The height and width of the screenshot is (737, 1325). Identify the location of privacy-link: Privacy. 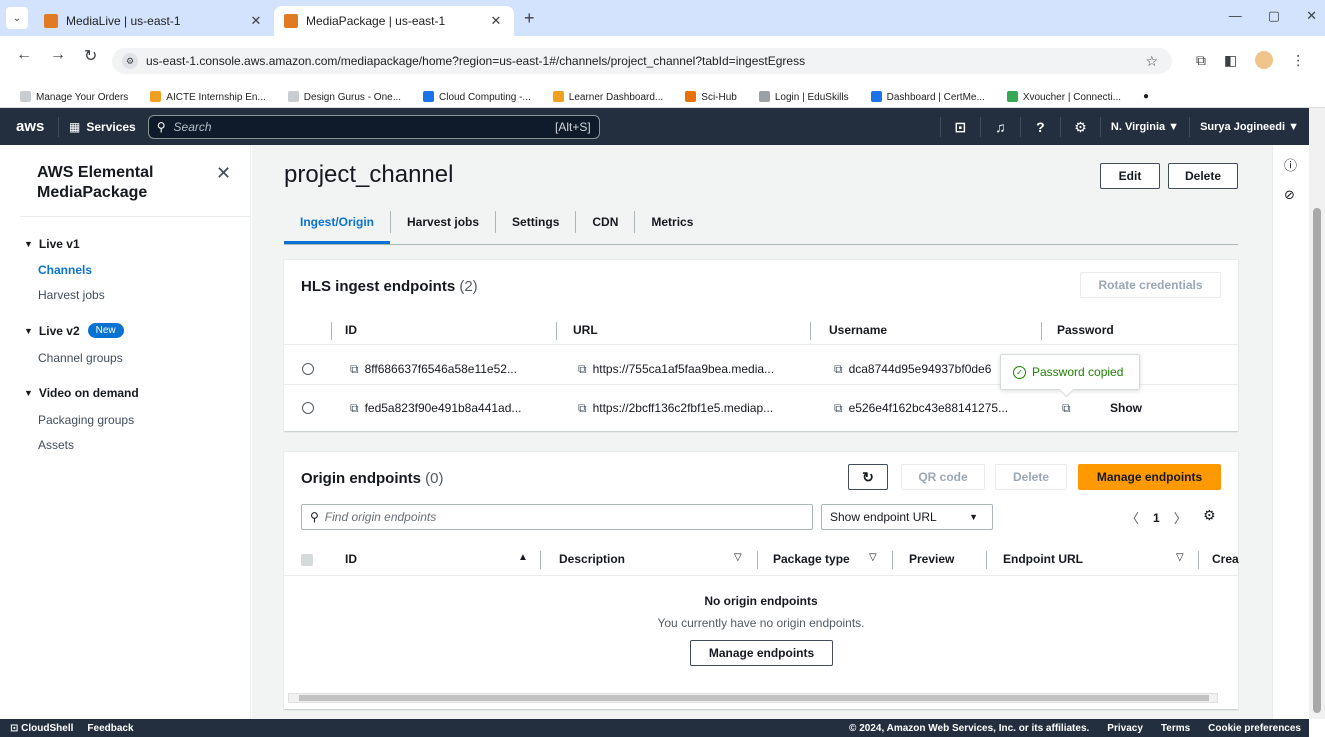
(1125, 728).